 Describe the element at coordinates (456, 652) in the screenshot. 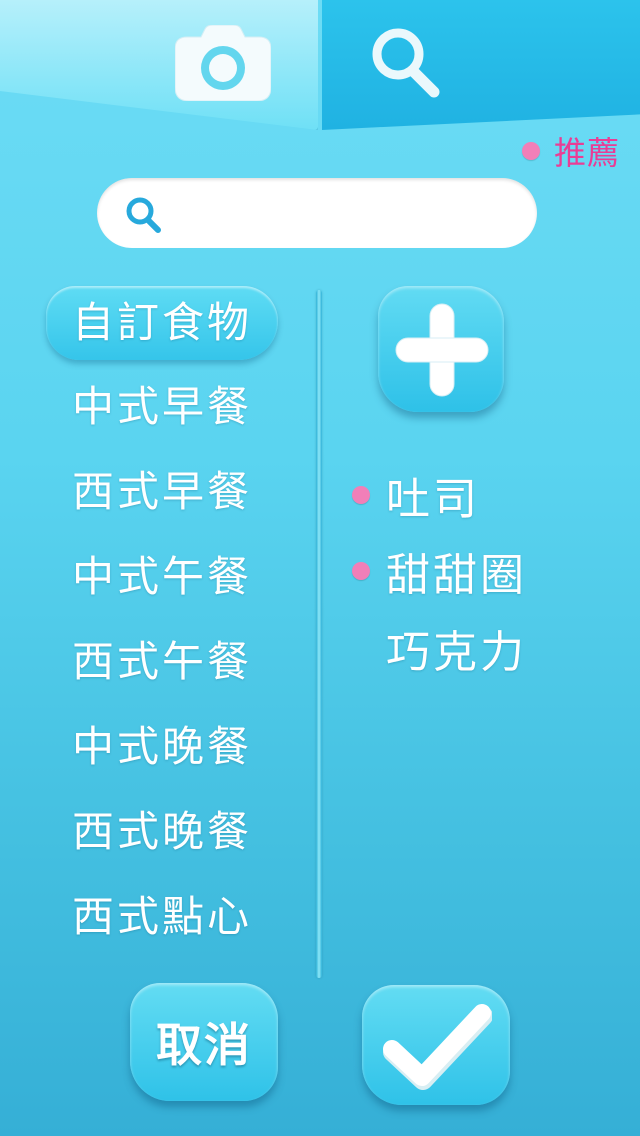

I see `food-label: 巧克力` at that location.